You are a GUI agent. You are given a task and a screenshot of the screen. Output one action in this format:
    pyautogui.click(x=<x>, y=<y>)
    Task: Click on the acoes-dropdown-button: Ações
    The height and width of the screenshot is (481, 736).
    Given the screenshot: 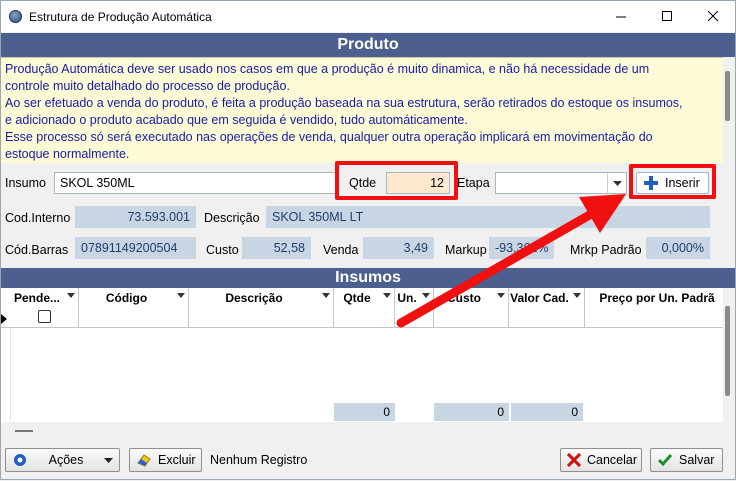 What is the action you would take?
    pyautogui.click(x=62, y=460)
    